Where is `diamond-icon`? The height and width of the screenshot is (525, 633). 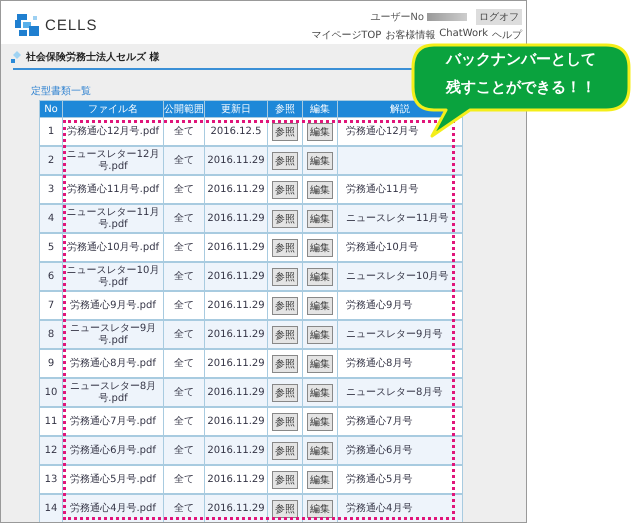 diamond-icon is located at coordinates (16, 57).